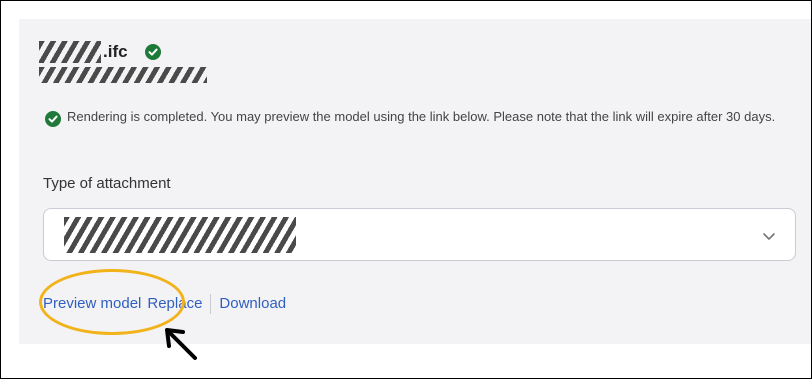  I want to click on file-extension: .ifc, so click(115, 51).